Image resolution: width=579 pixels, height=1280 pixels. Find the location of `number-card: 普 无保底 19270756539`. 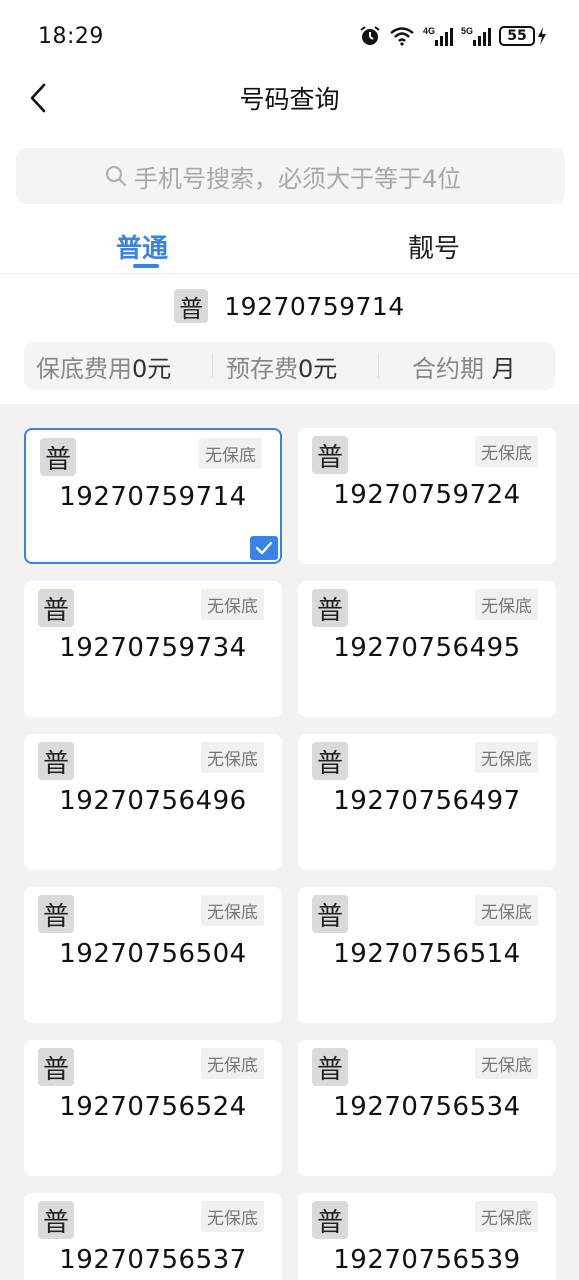

number-card: 普 无保底 19270756539 is located at coordinates (427, 1236).